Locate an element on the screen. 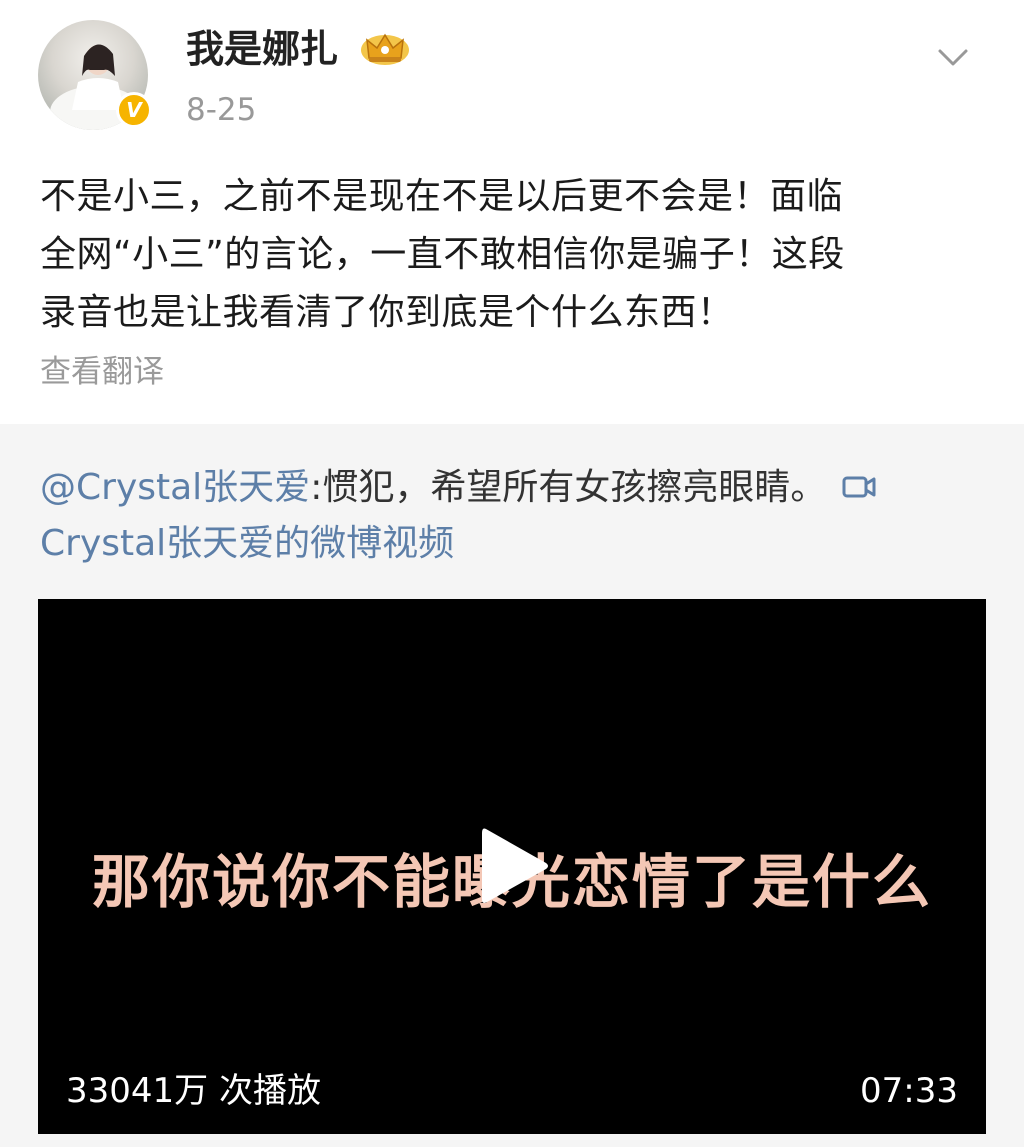 Image resolution: width=1024 pixels, height=1147 pixels. repost-line: @Crystal张天爱:惯犯，希望所有女孩擦亮眼睛。 is located at coordinates (515, 488).